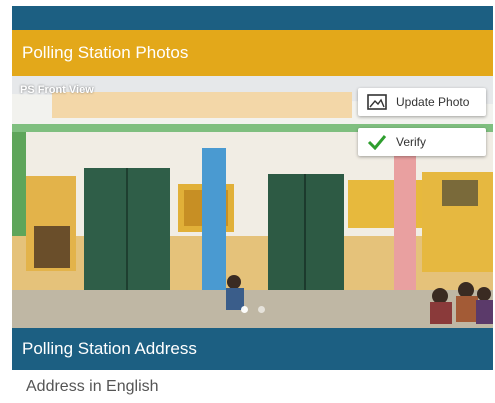 The width and height of the screenshot is (495, 403). I want to click on photos-section-header: Polling Station Photos, so click(252, 53).